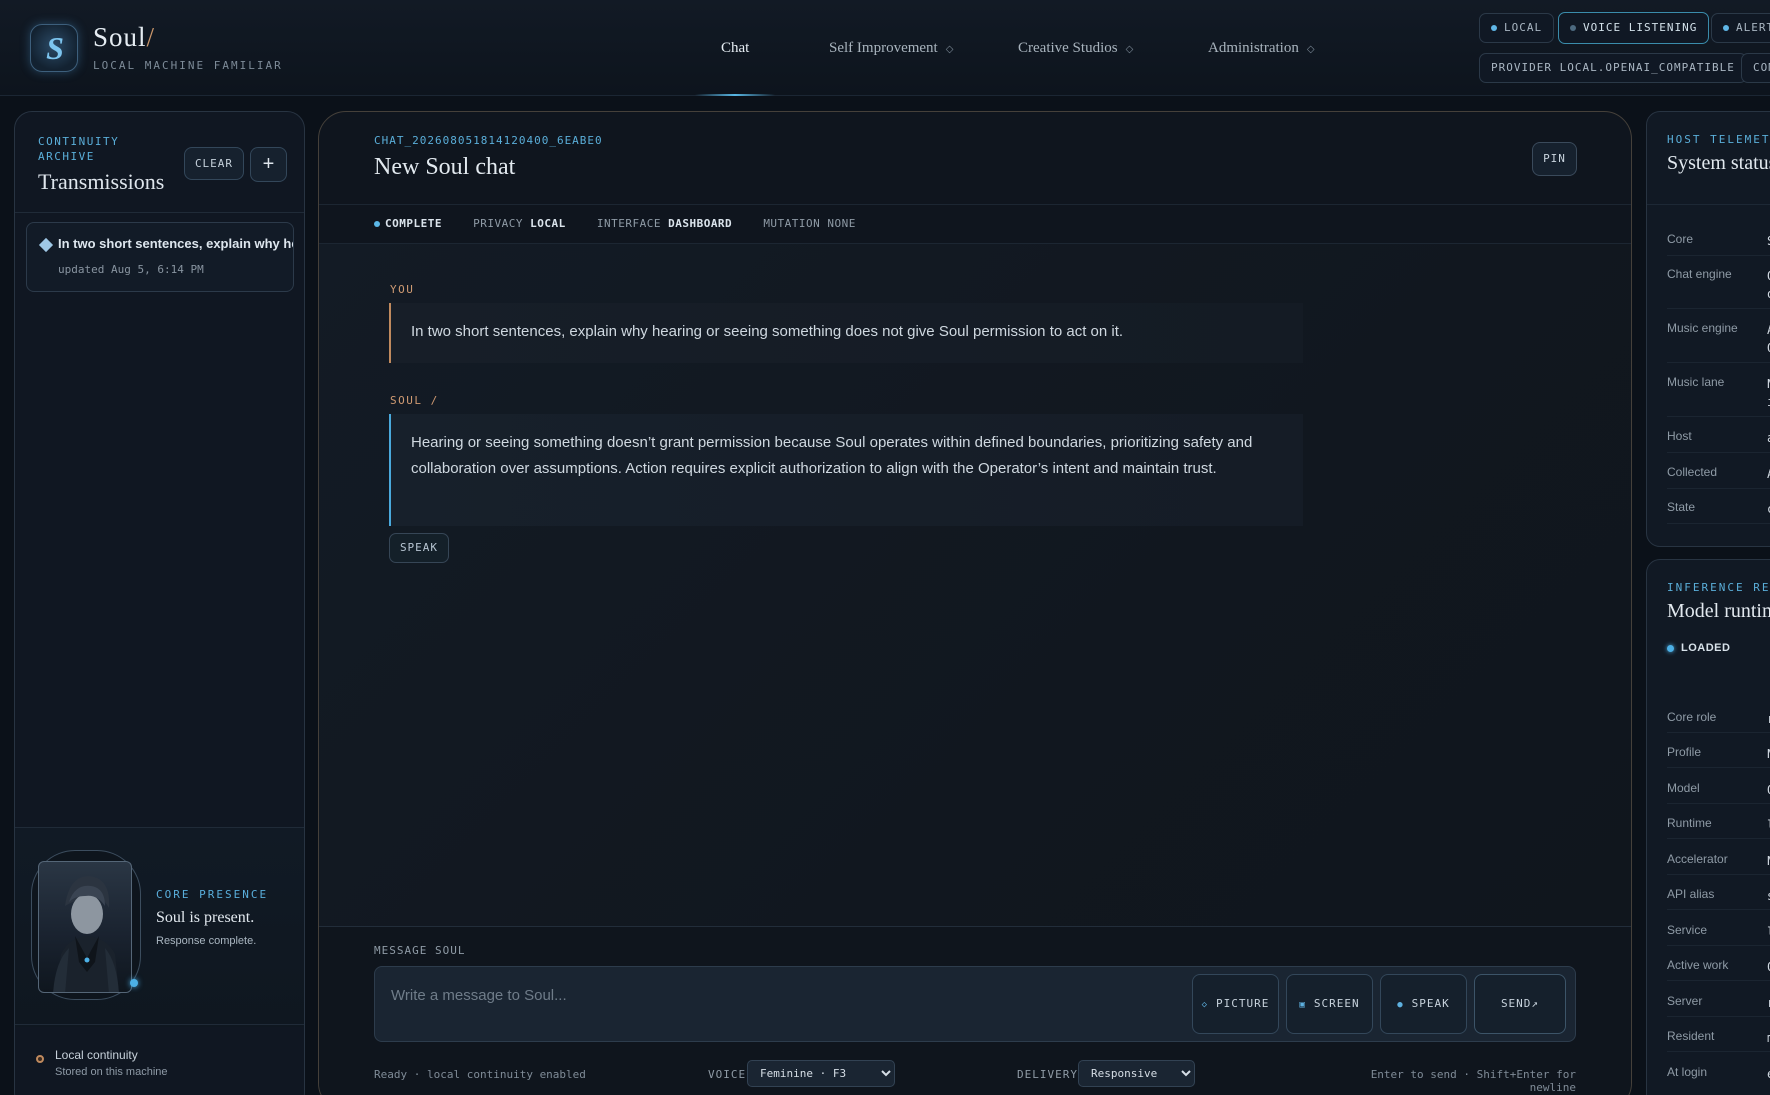 The height and width of the screenshot is (1095, 1770). Describe the element at coordinates (498, 223) in the screenshot. I see `privacy-key: PRIVACY` at that location.